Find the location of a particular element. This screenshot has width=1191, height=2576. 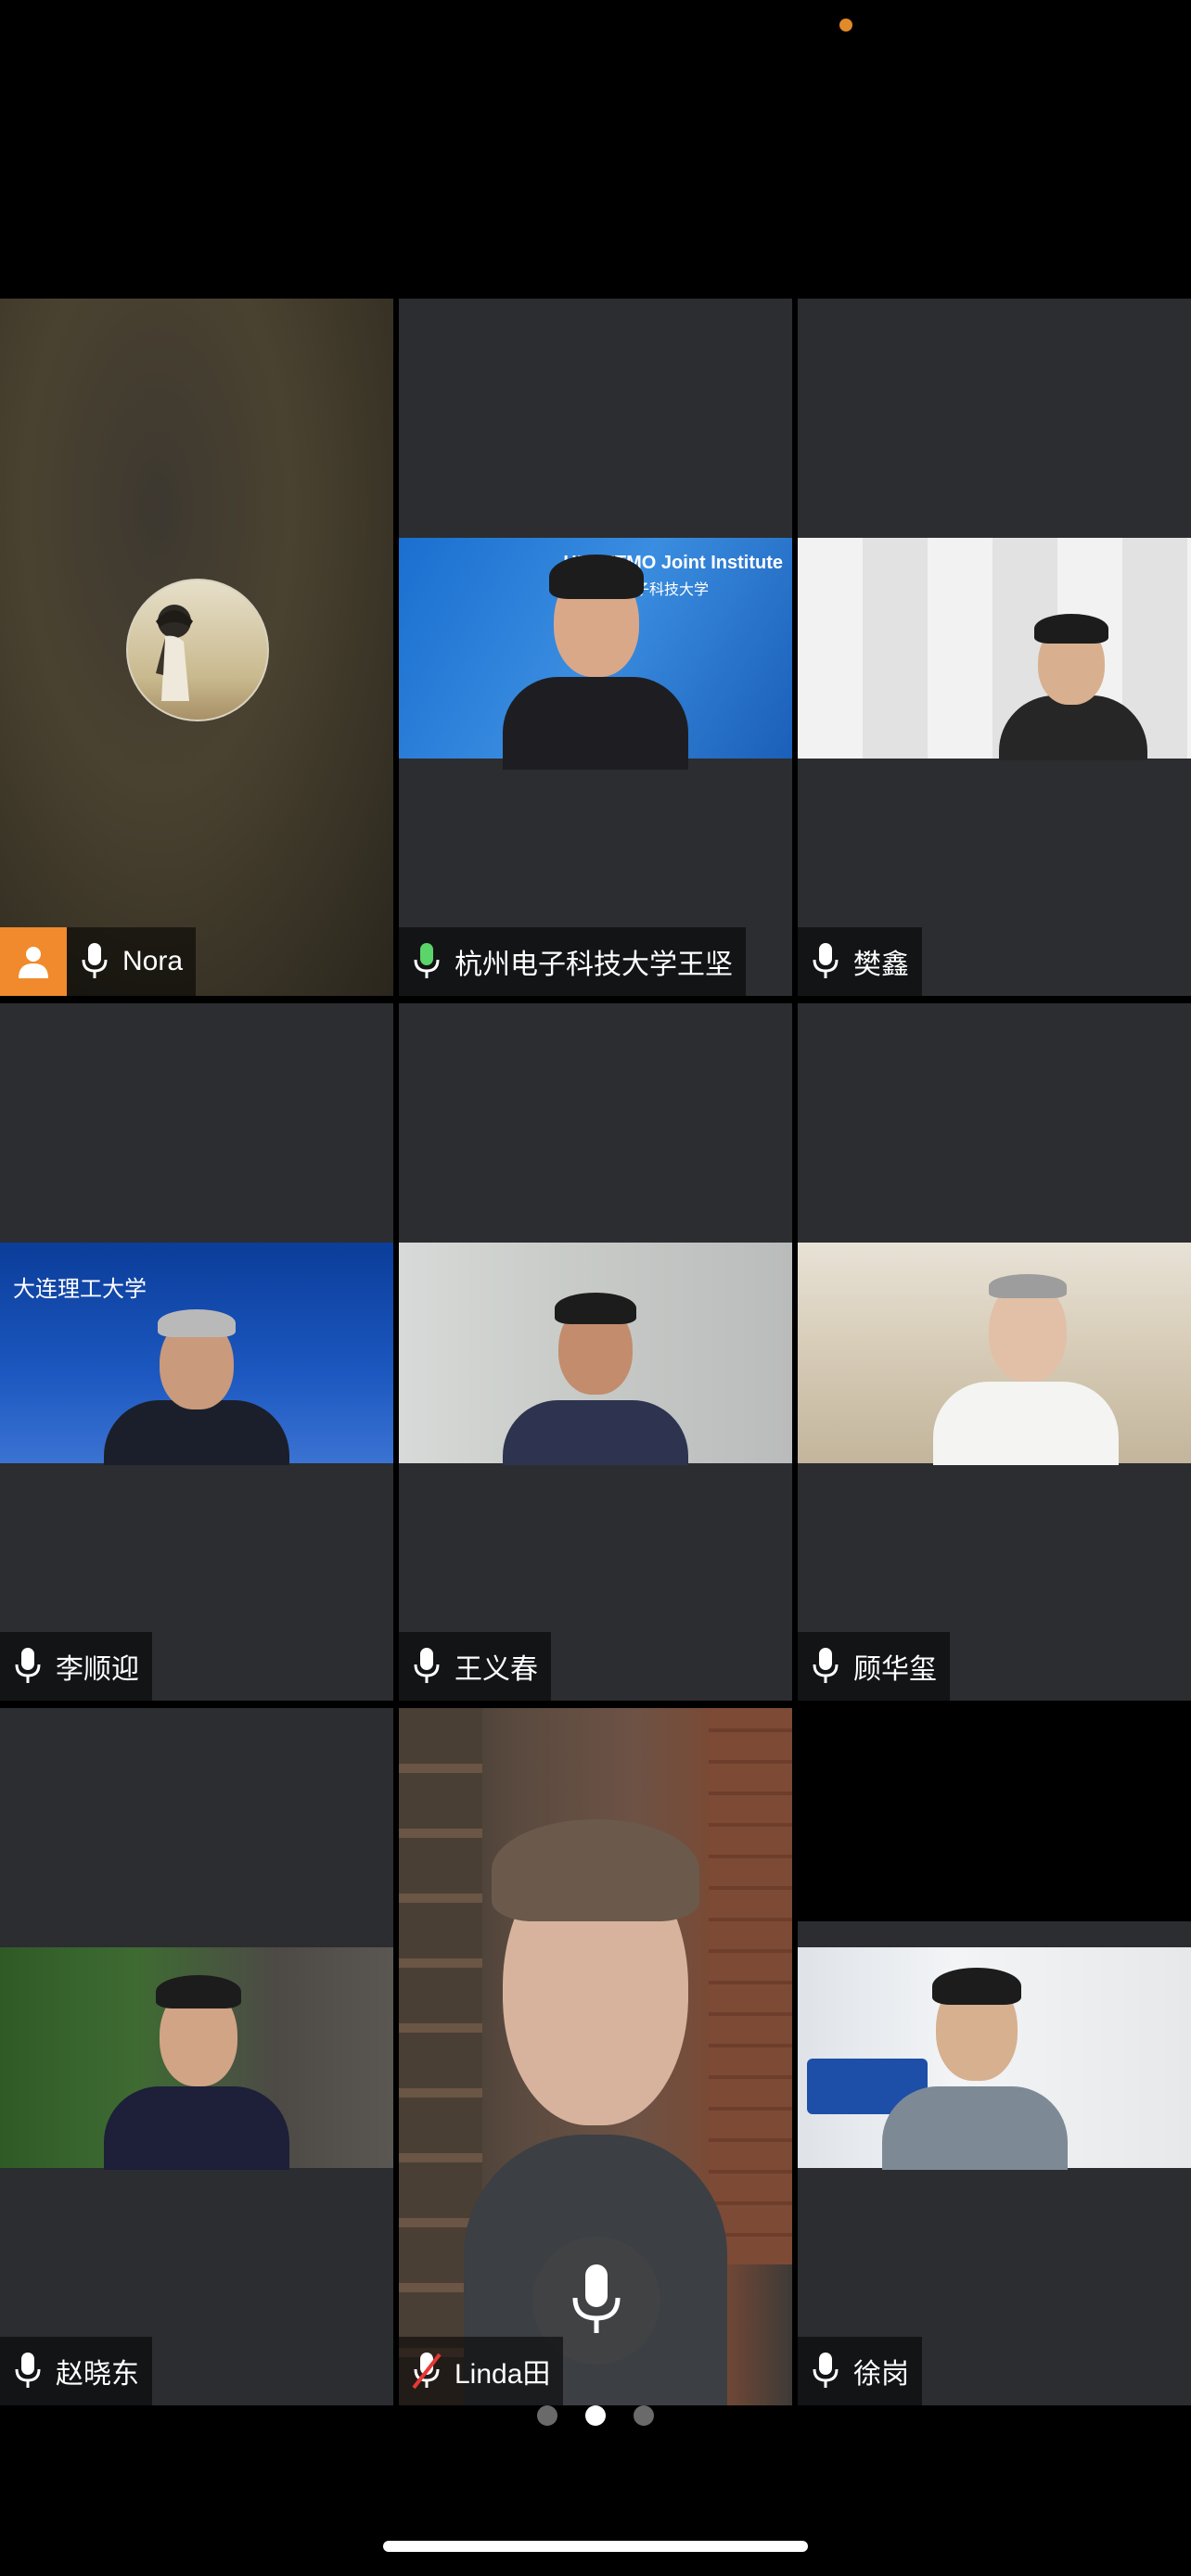

participant-tile-lishunying: 大连理工大学 李顺迎 is located at coordinates (196, 1352).